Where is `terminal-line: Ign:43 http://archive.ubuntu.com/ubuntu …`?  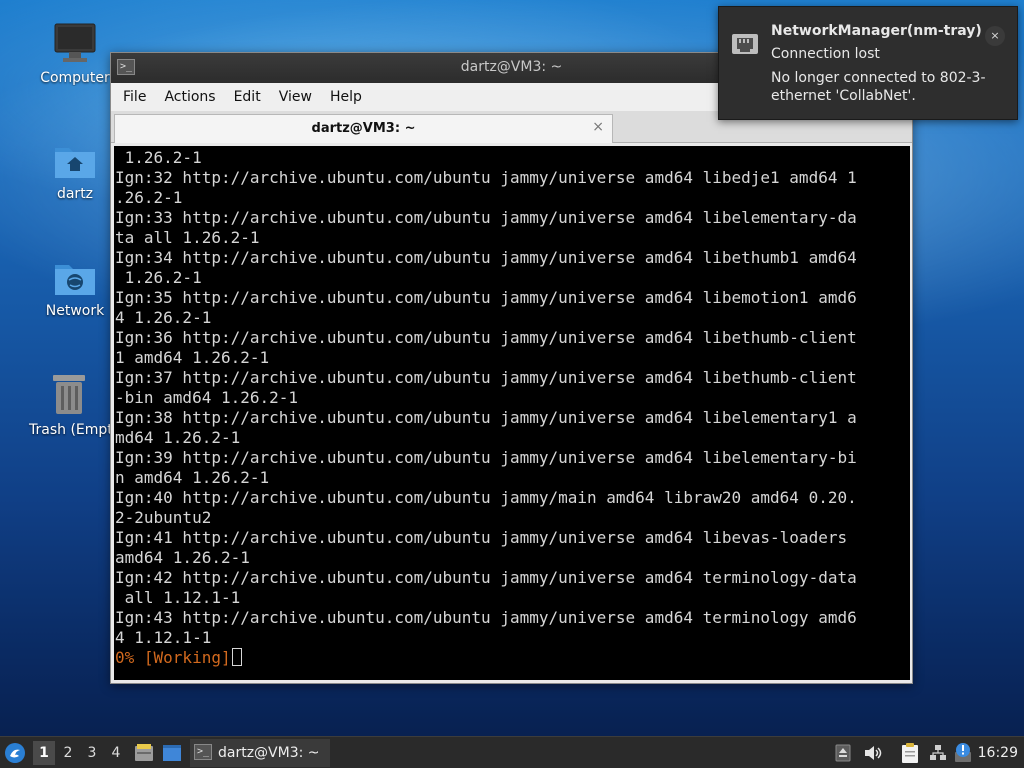 terminal-line: Ign:43 http://archive.ubuntu.com/ubuntu … is located at coordinates (486, 617).